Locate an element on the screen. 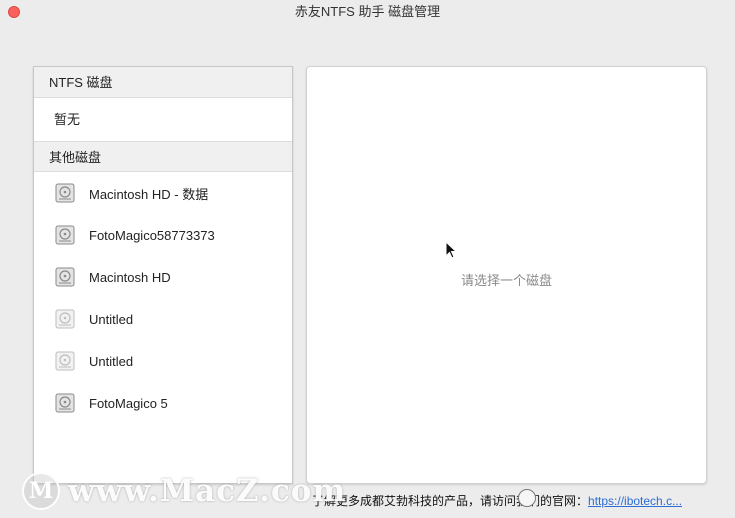 This screenshot has height=518, width=735. disk-list-item: Macintosh HD is located at coordinates (163, 277).